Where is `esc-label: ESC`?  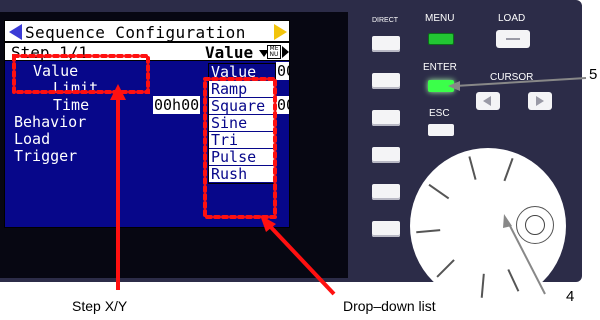
esc-label: ESC is located at coordinates (439, 113).